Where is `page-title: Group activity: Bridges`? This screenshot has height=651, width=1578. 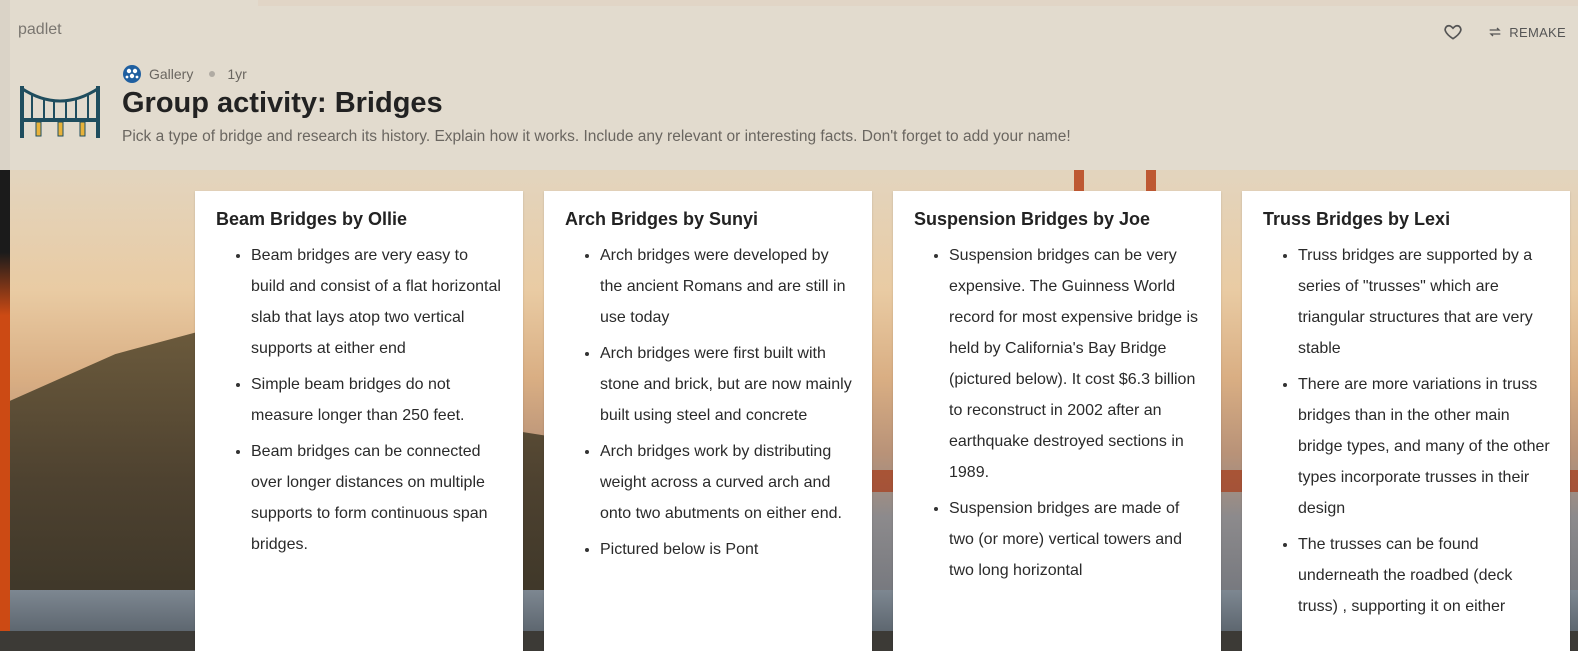 page-title: Group activity: Bridges is located at coordinates (282, 103).